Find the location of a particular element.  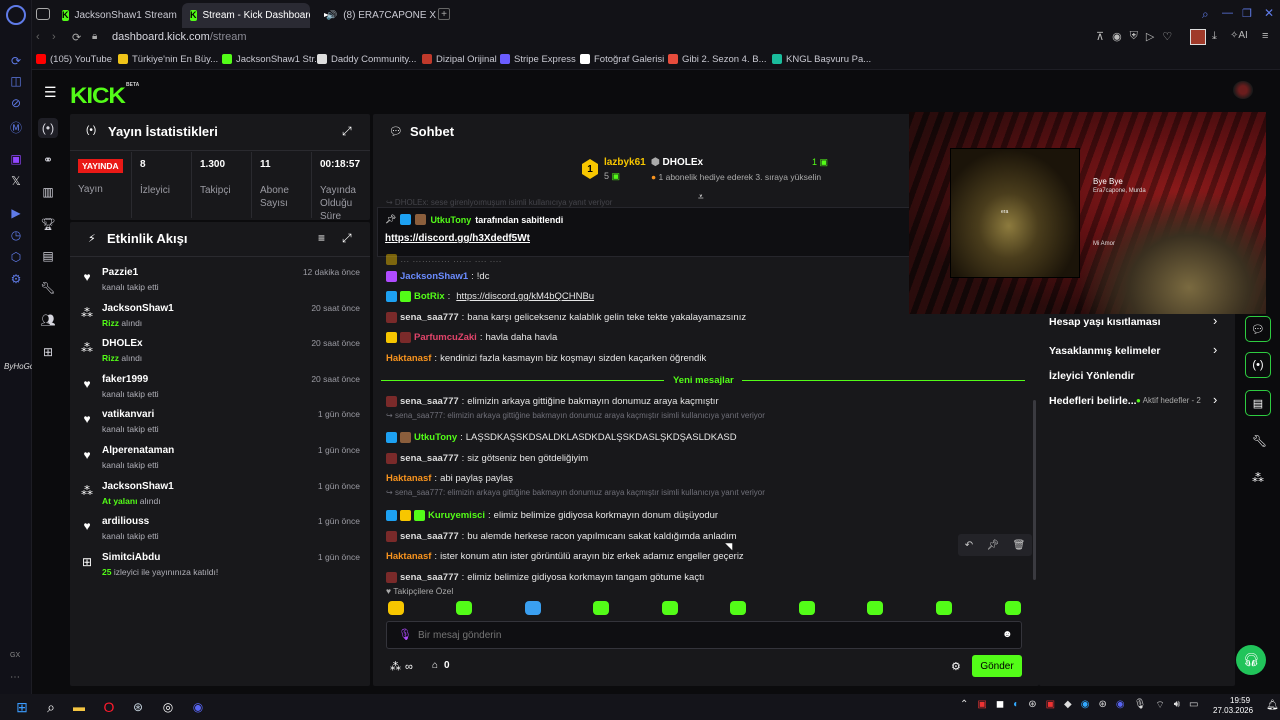

windows-start-icon: ⊞ is located at coordinates (22, 707).